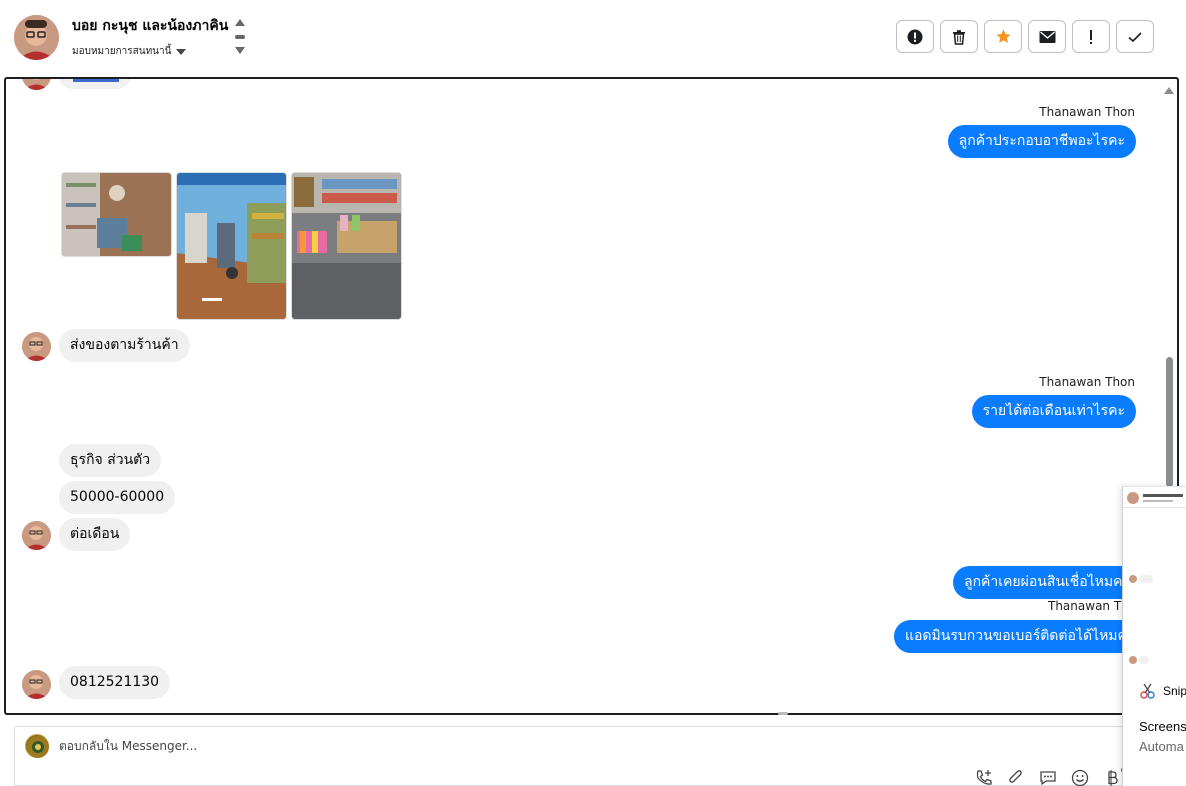  I want to click on resize-handle, so click(783, 713).